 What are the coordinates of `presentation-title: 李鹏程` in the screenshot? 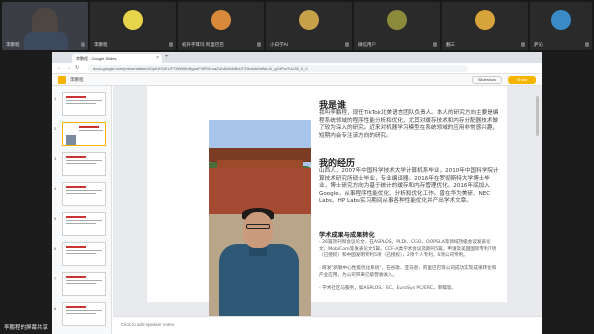 It's located at (77, 80).